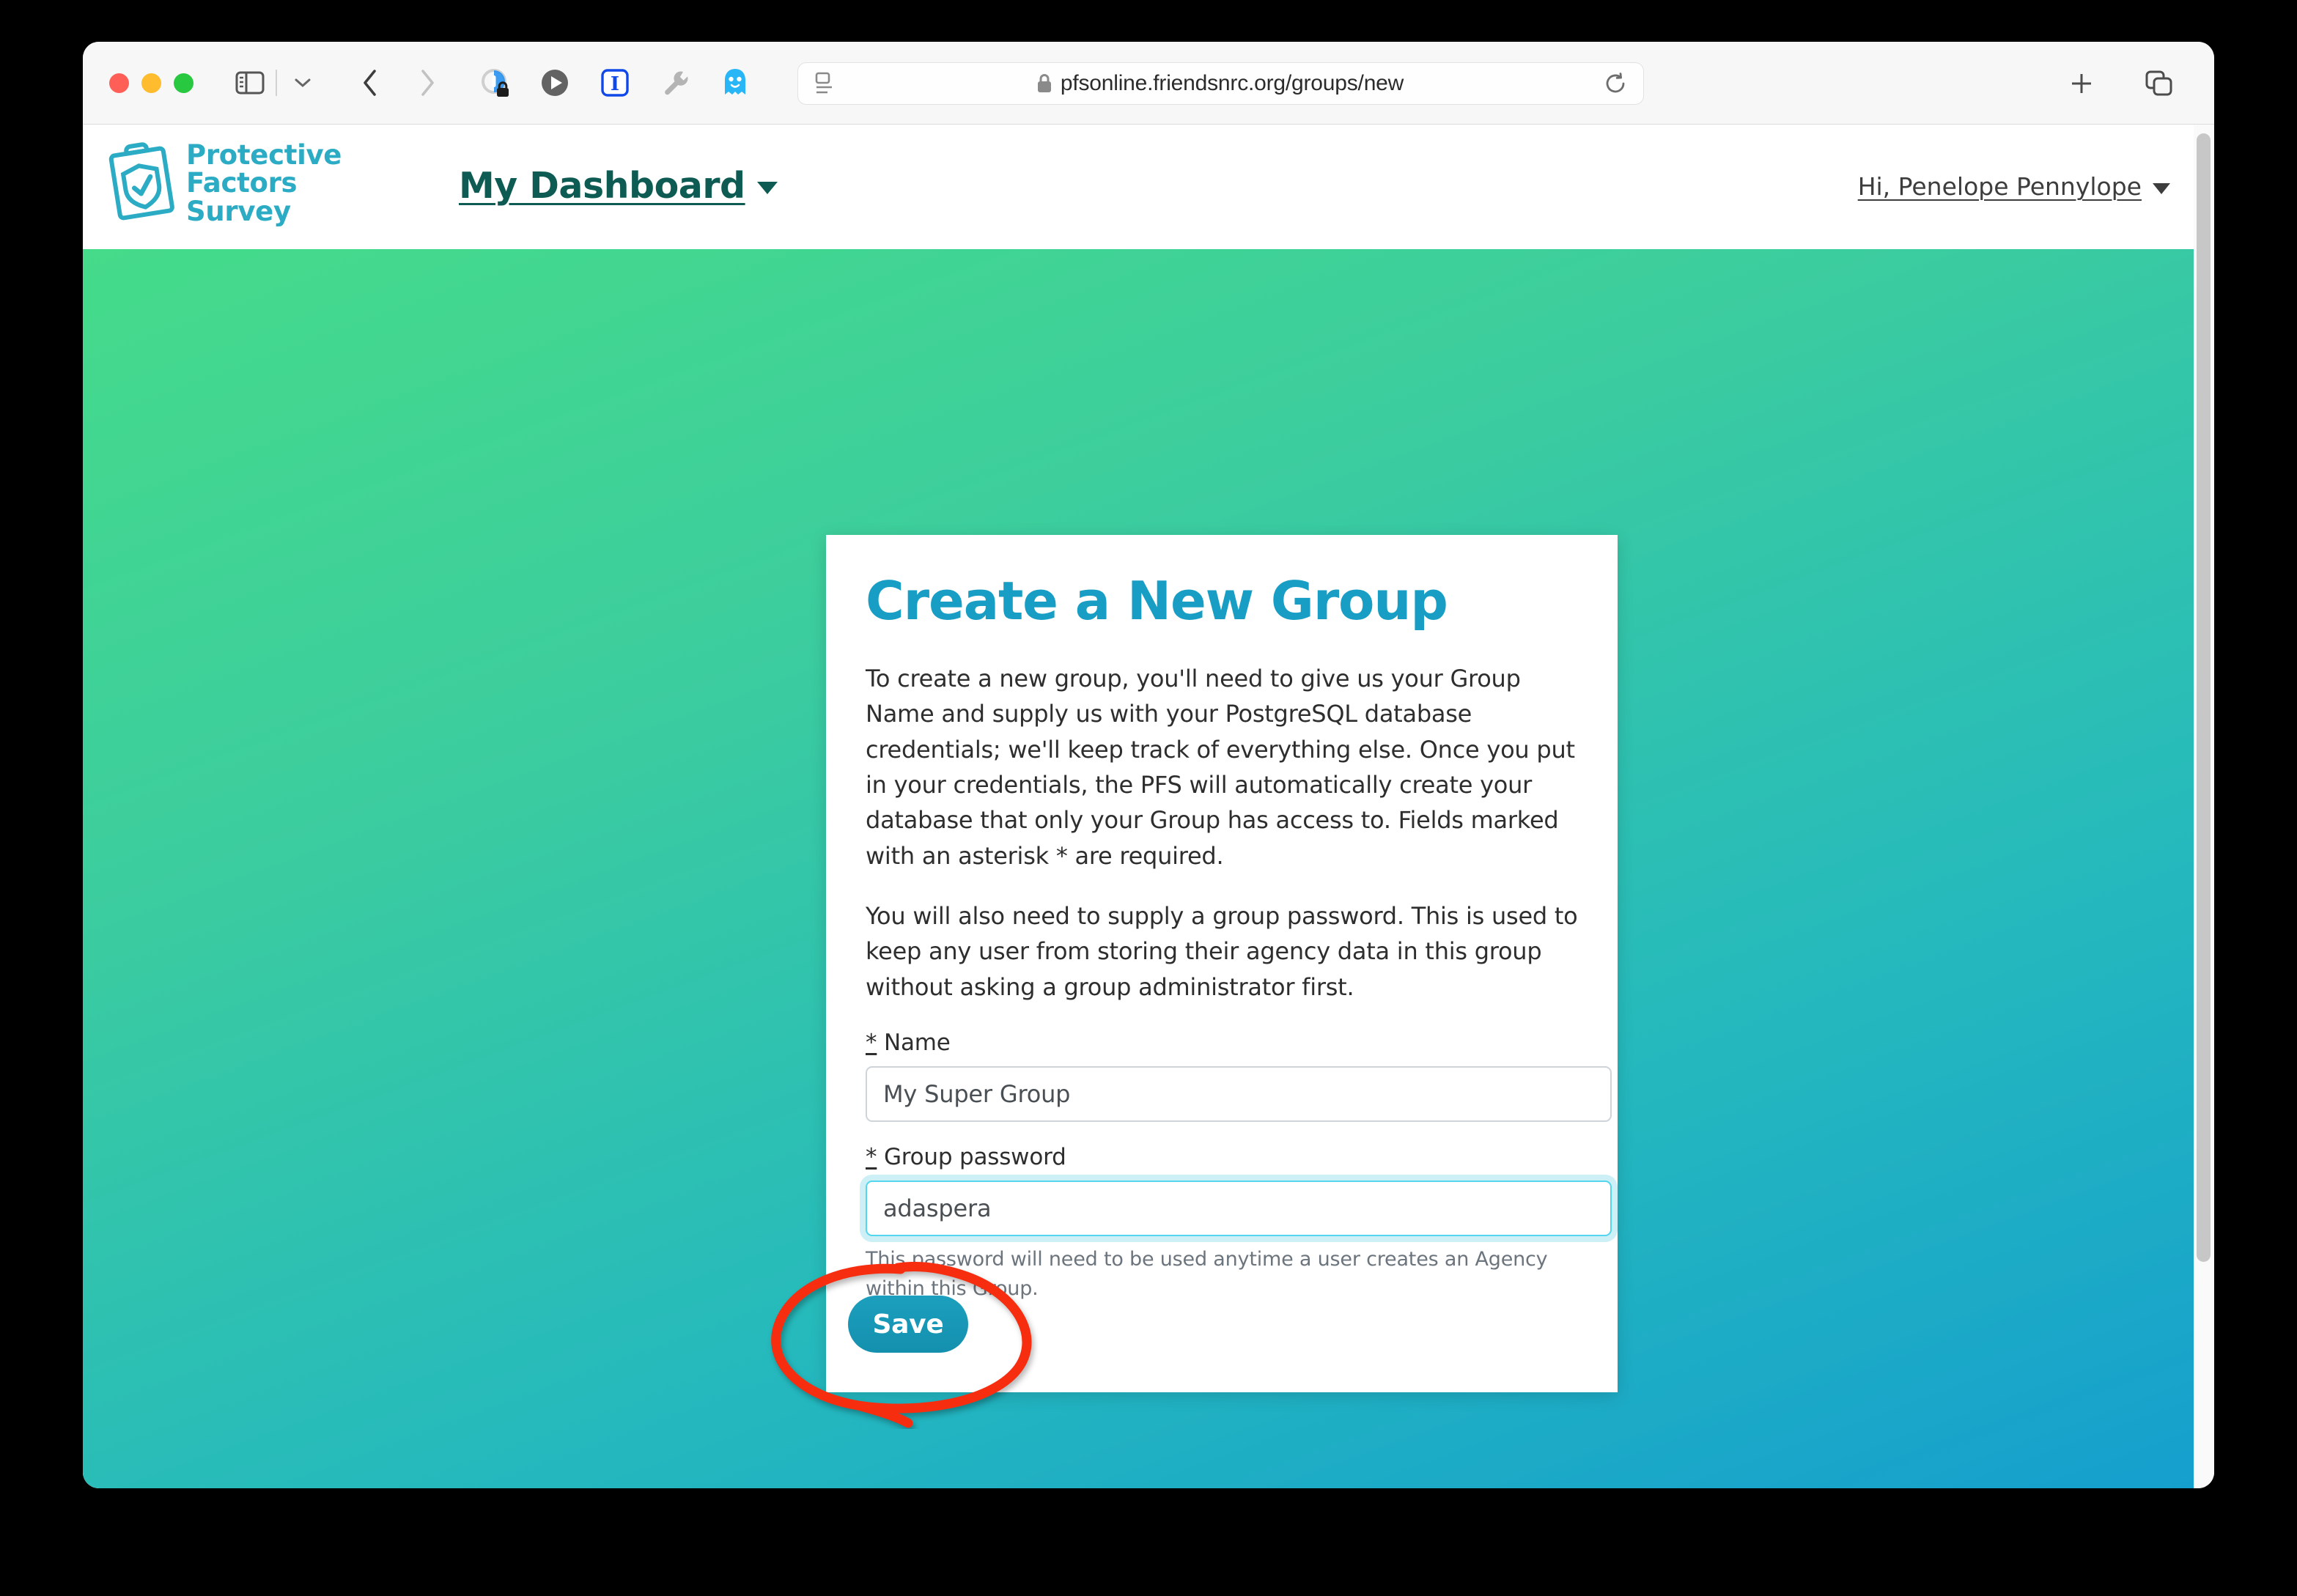 This screenshot has height=1596, width=2297. I want to click on plus-icon, so click(2081, 83).